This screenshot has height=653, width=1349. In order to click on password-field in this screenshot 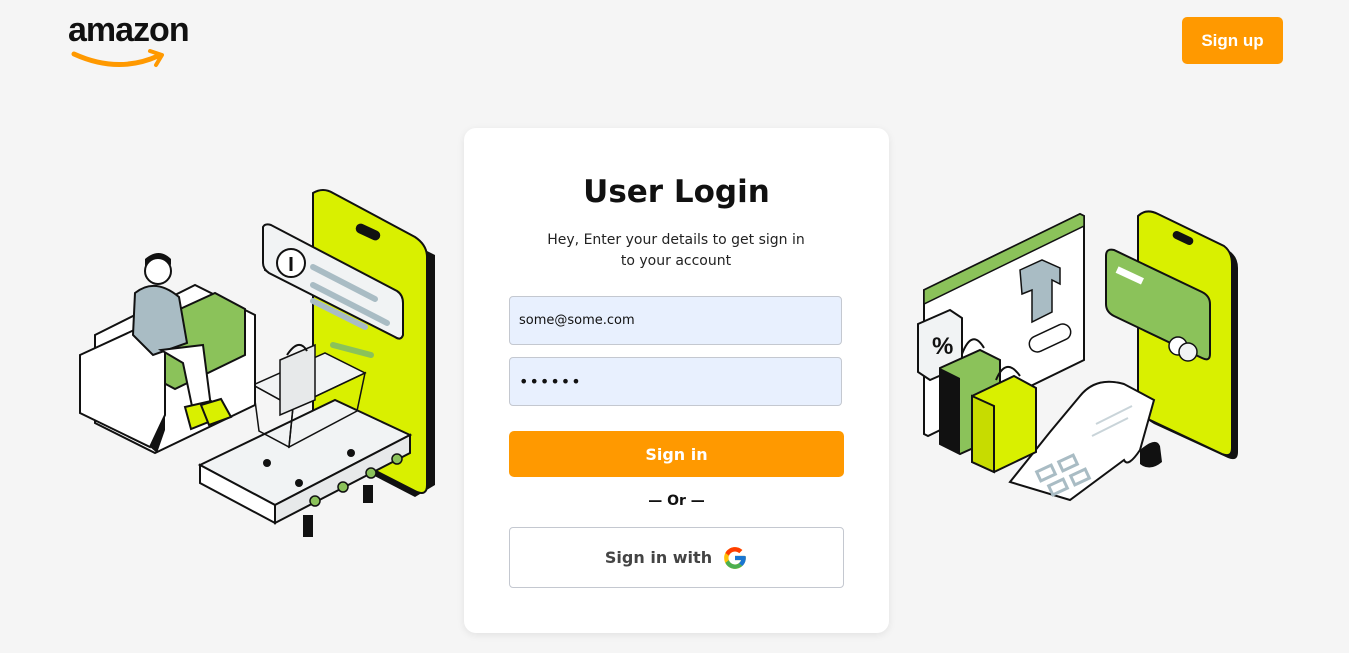, I will do `click(675, 381)`.